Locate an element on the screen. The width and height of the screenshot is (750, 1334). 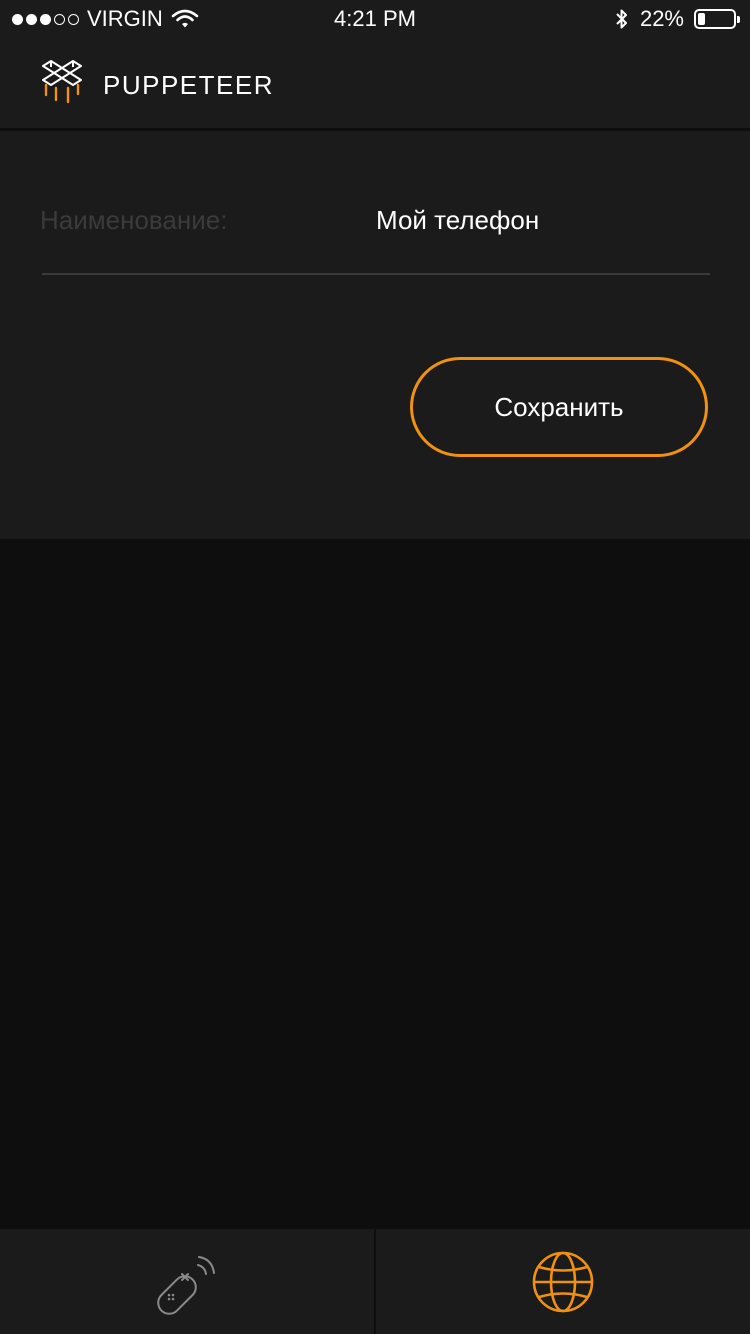
bluetooth-icon is located at coordinates (621, 19).